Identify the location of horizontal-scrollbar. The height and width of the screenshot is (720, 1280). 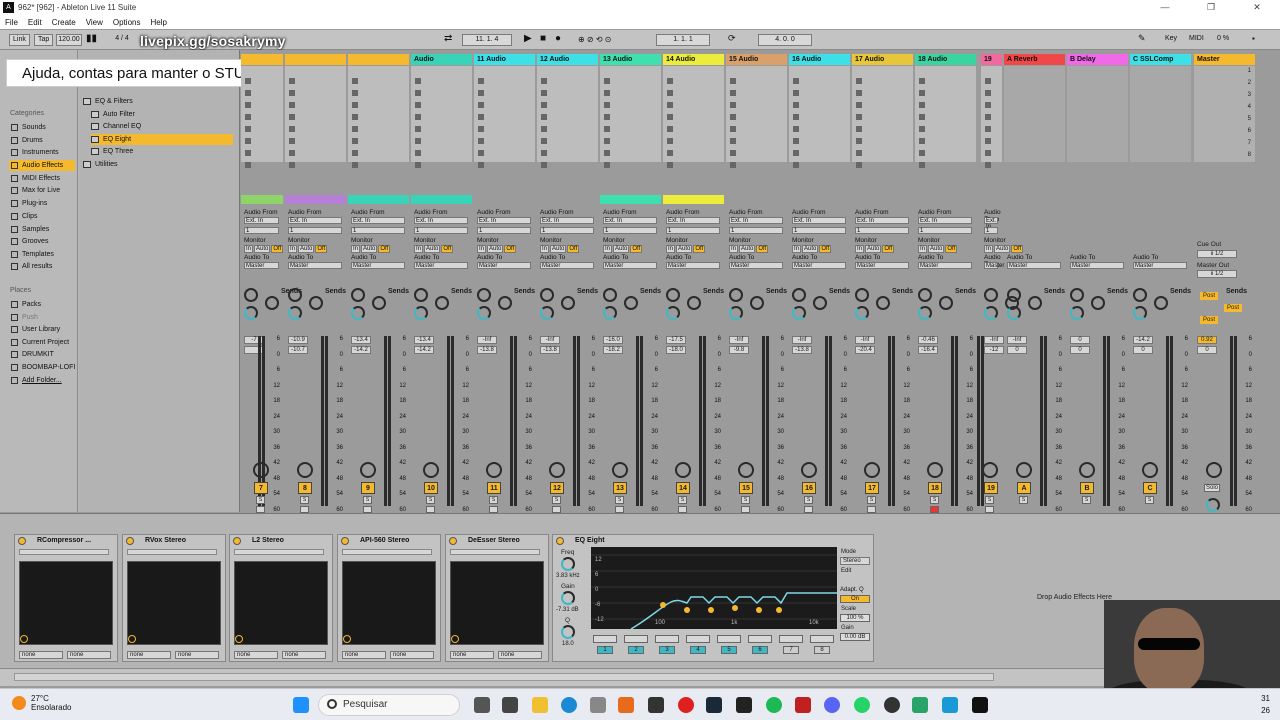
(504, 677).